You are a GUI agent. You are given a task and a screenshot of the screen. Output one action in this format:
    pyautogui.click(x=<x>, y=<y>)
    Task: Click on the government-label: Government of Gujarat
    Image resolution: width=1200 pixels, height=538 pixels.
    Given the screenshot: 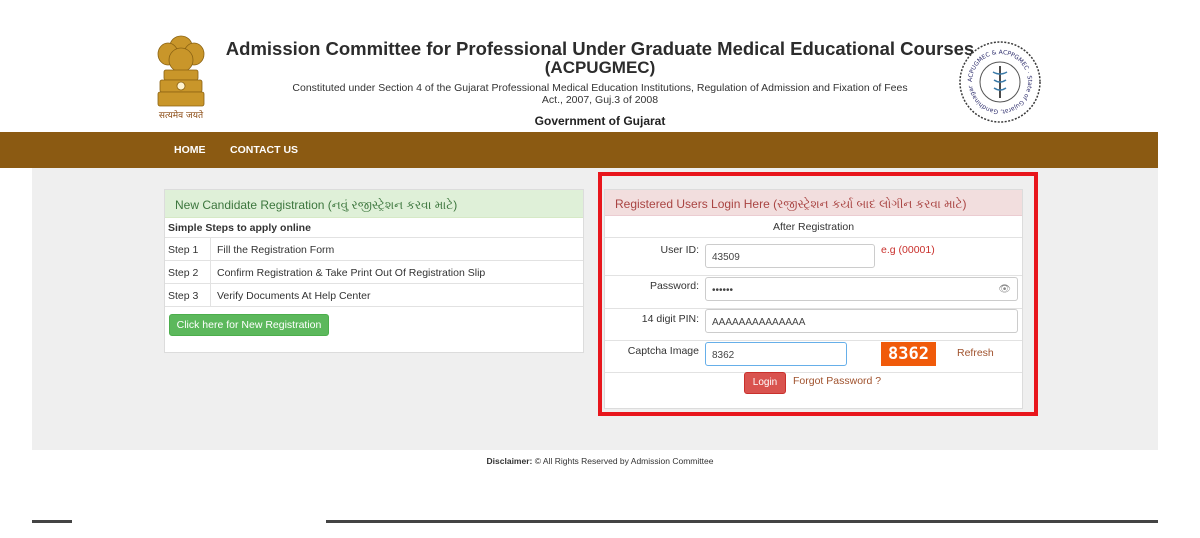 What is the action you would take?
    pyautogui.click(x=600, y=121)
    